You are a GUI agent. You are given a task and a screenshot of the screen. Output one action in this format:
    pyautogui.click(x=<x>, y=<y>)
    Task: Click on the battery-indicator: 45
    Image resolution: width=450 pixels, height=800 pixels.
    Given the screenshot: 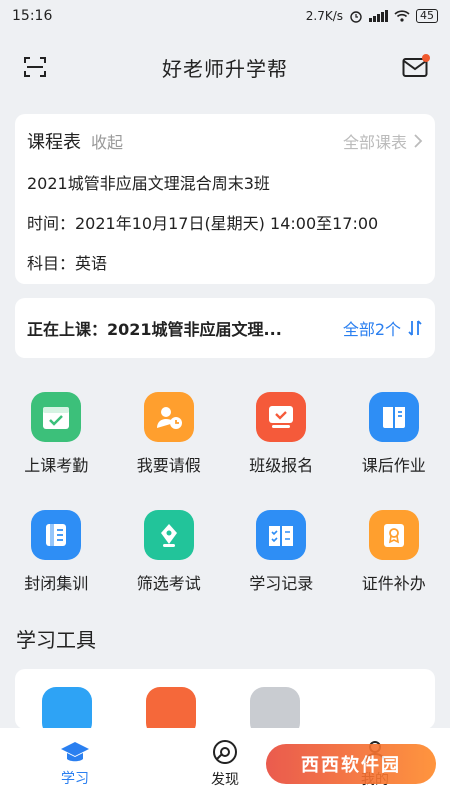 What is the action you would take?
    pyautogui.click(x=427, y=16)
    